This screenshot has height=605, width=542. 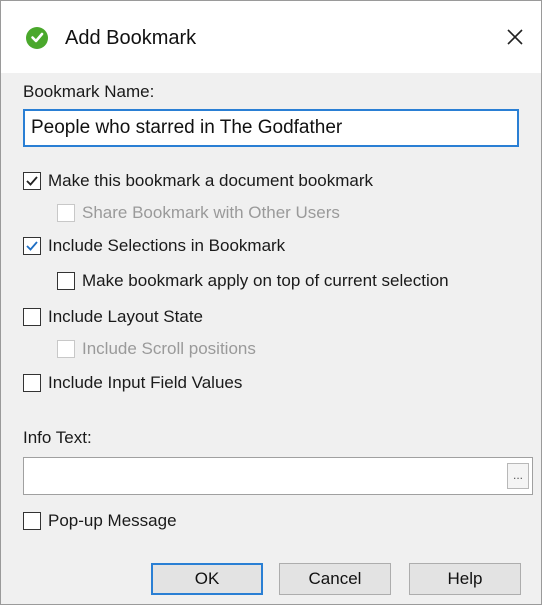 I want to click on close-button, so click(x=515, y=37).